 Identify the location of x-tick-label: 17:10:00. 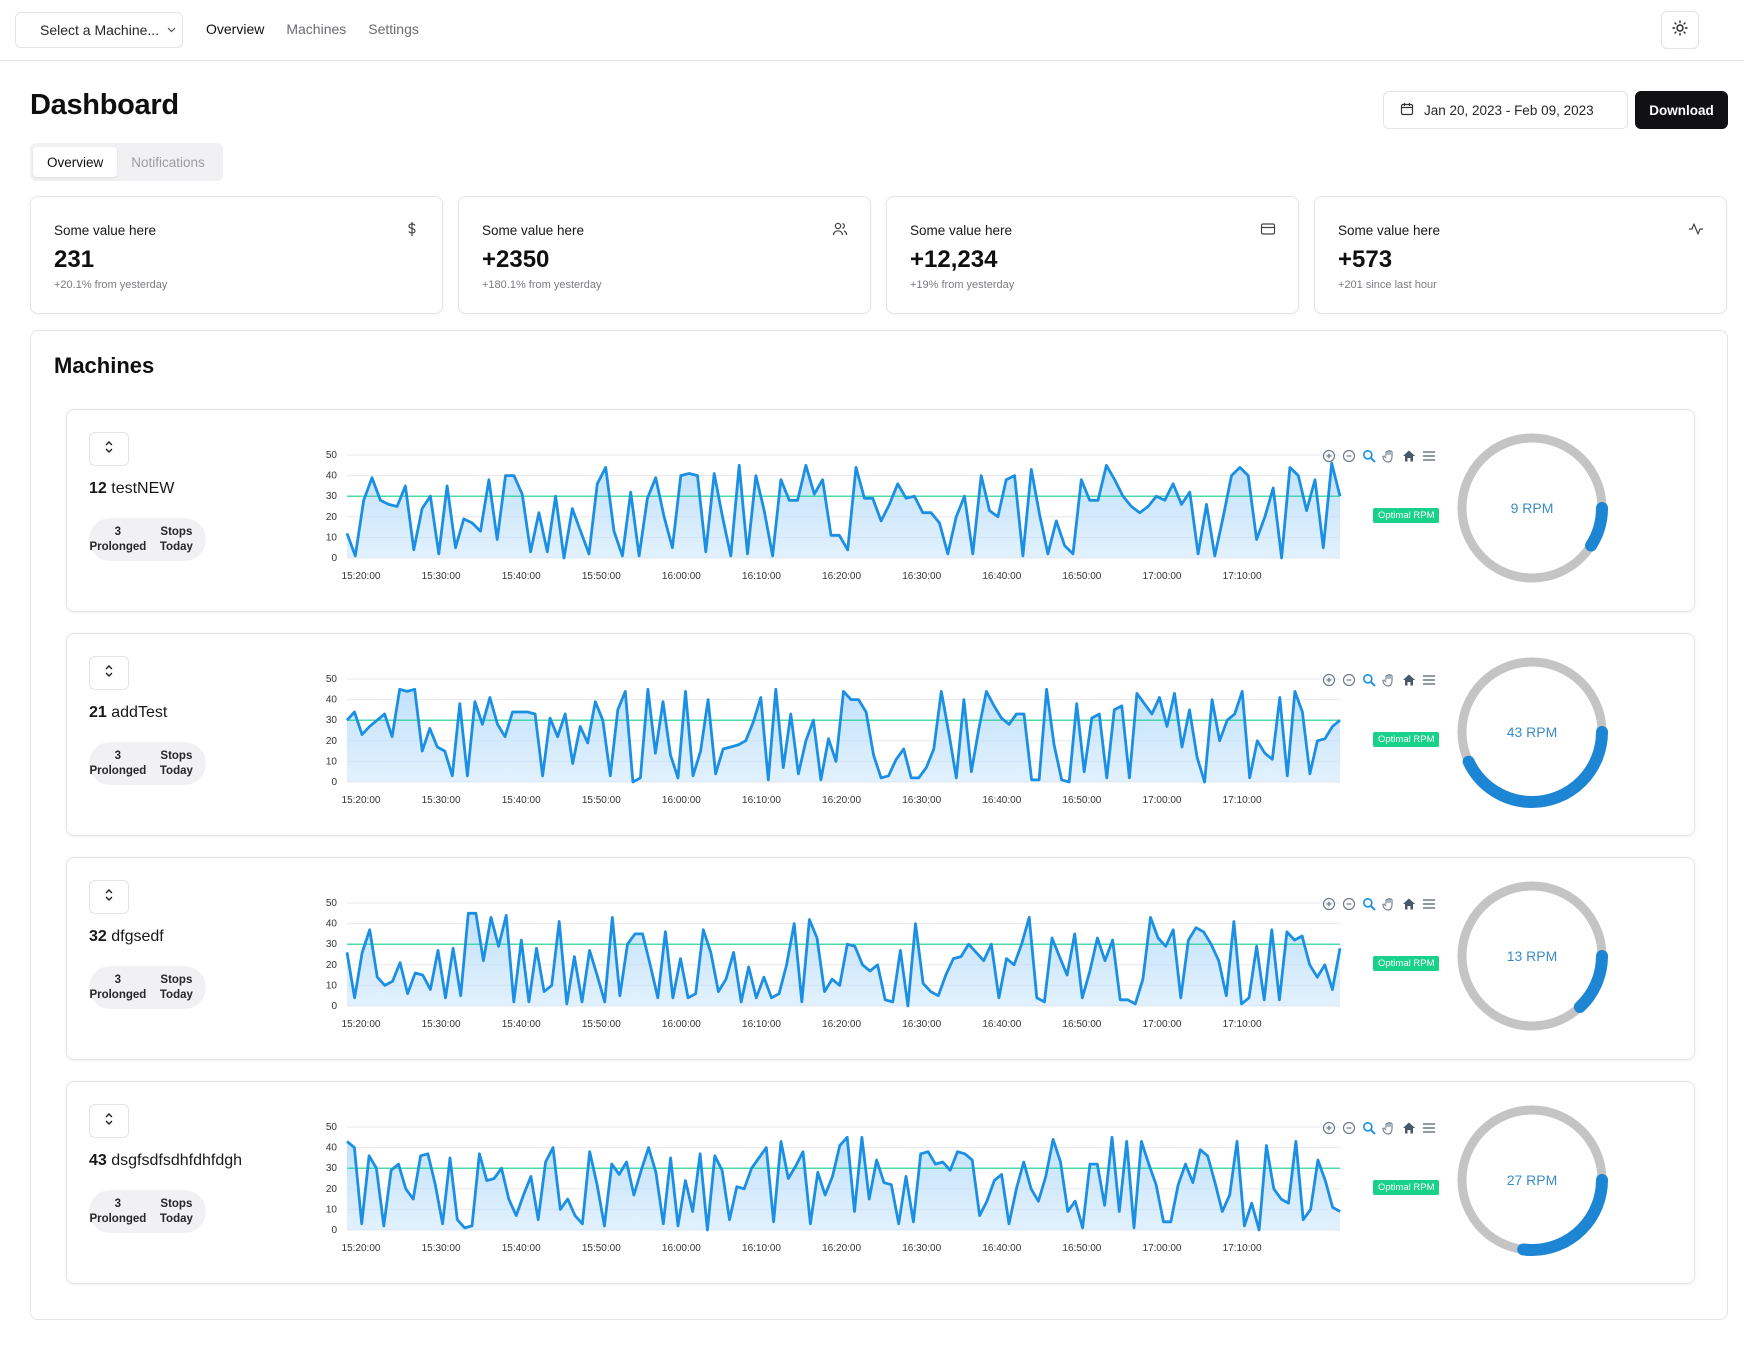
(1242, 576).